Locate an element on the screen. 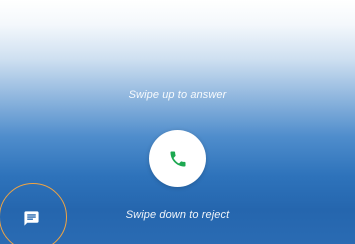  reply-with-message-button is located at coordinates (31, 218).